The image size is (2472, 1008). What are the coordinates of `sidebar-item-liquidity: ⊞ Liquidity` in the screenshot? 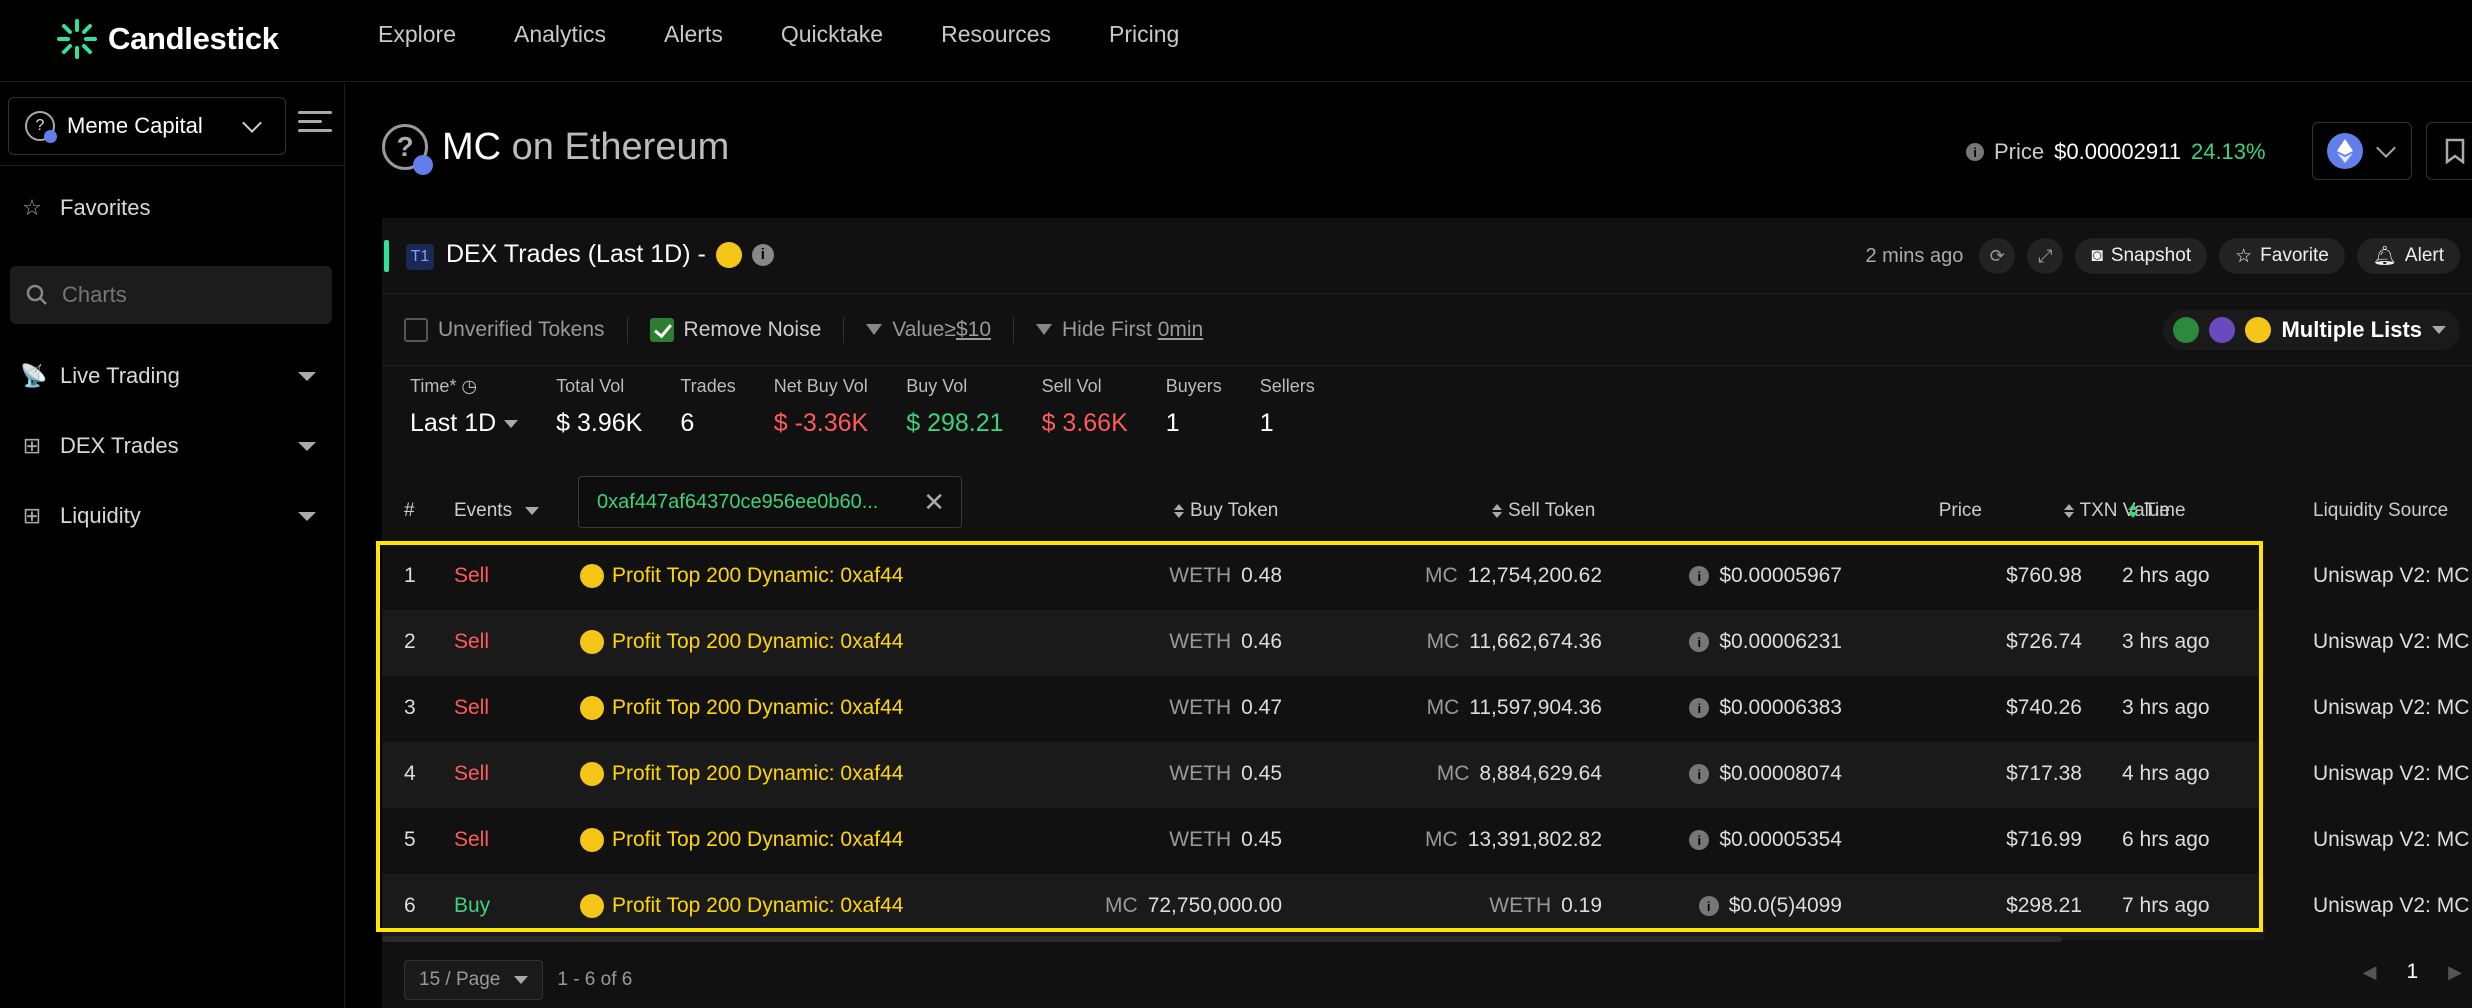 It's located at (170, 516).